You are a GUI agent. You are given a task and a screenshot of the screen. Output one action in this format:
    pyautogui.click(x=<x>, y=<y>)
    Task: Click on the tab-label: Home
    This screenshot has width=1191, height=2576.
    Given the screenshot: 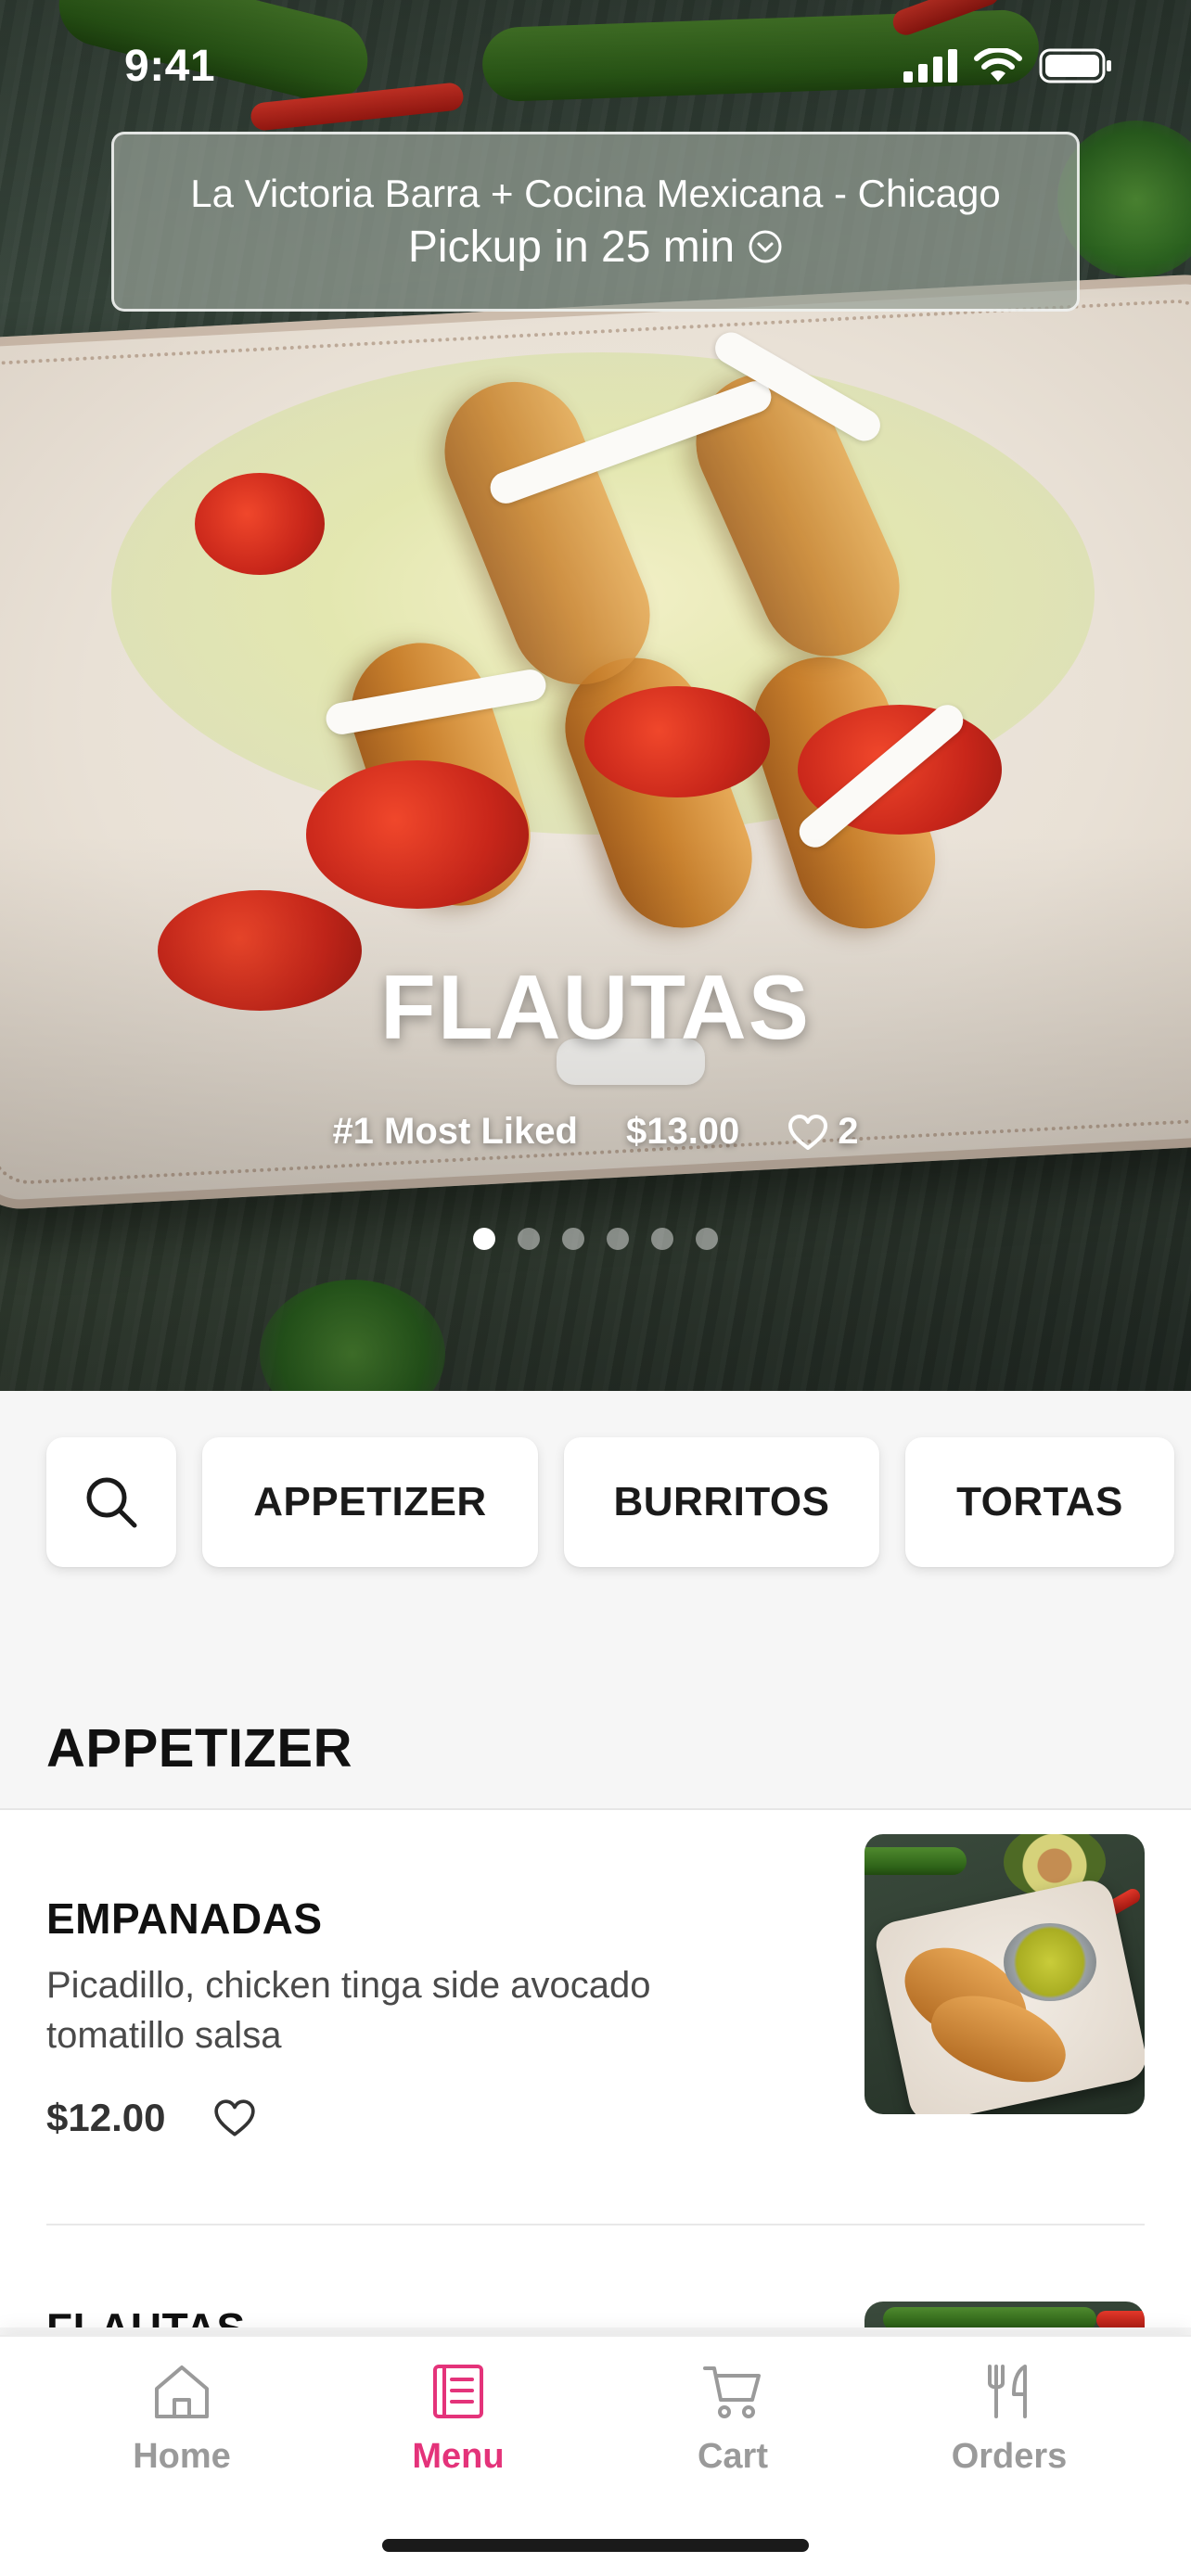 What is the action you would take?
    pyautogui.click(x=182, y=2457)
    